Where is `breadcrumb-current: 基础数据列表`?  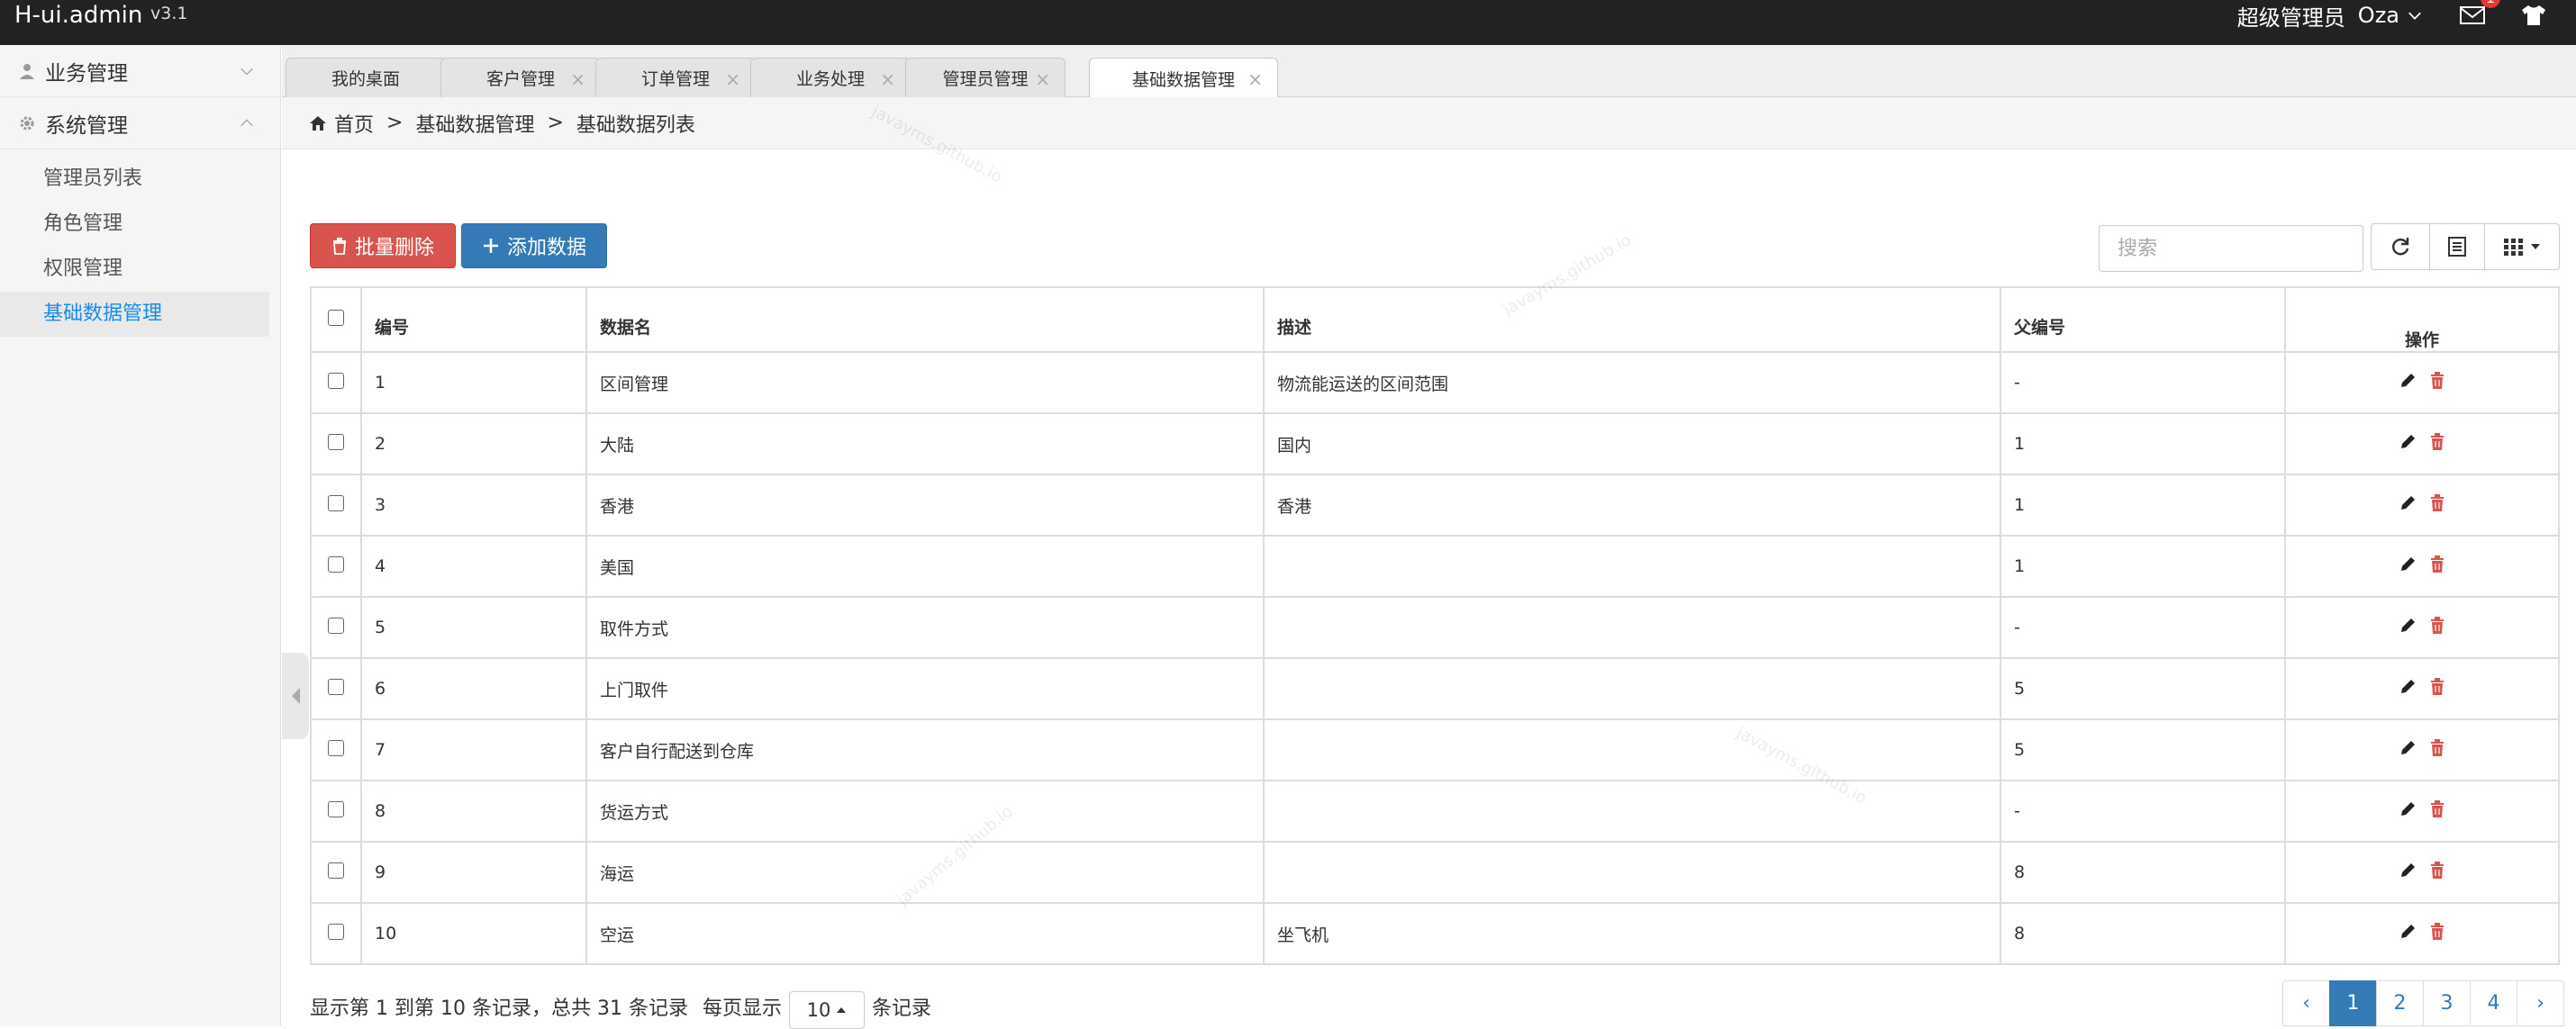
breadcrumb-current: 基础数据列表 is located at coordinates (635, 125).